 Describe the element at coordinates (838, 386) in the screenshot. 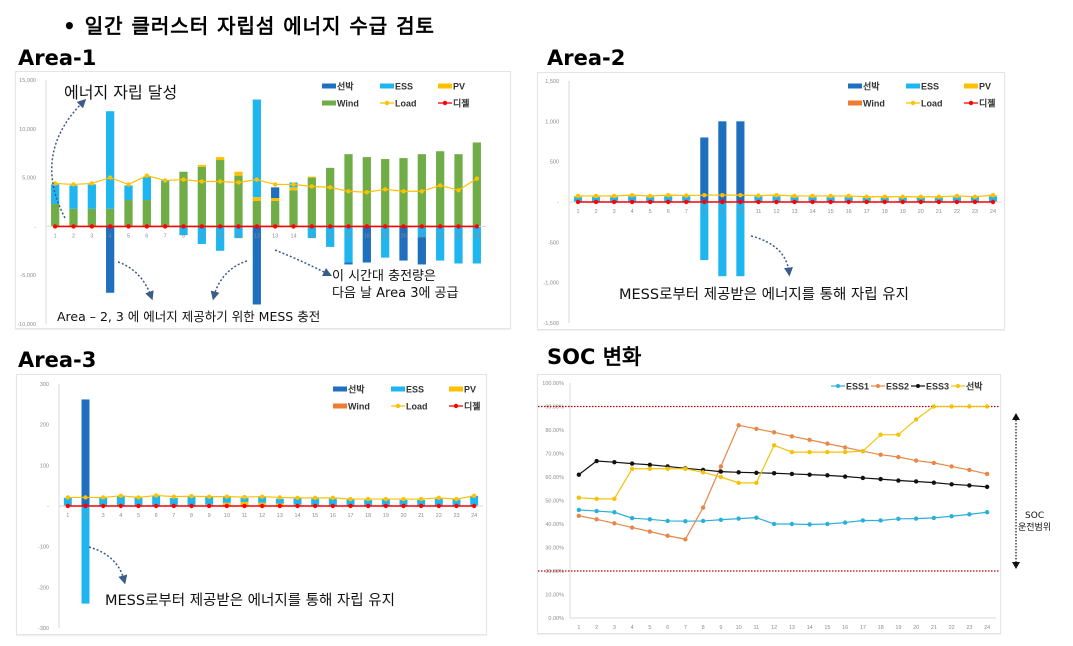

I see `legend-marker-ESS1` at that location.